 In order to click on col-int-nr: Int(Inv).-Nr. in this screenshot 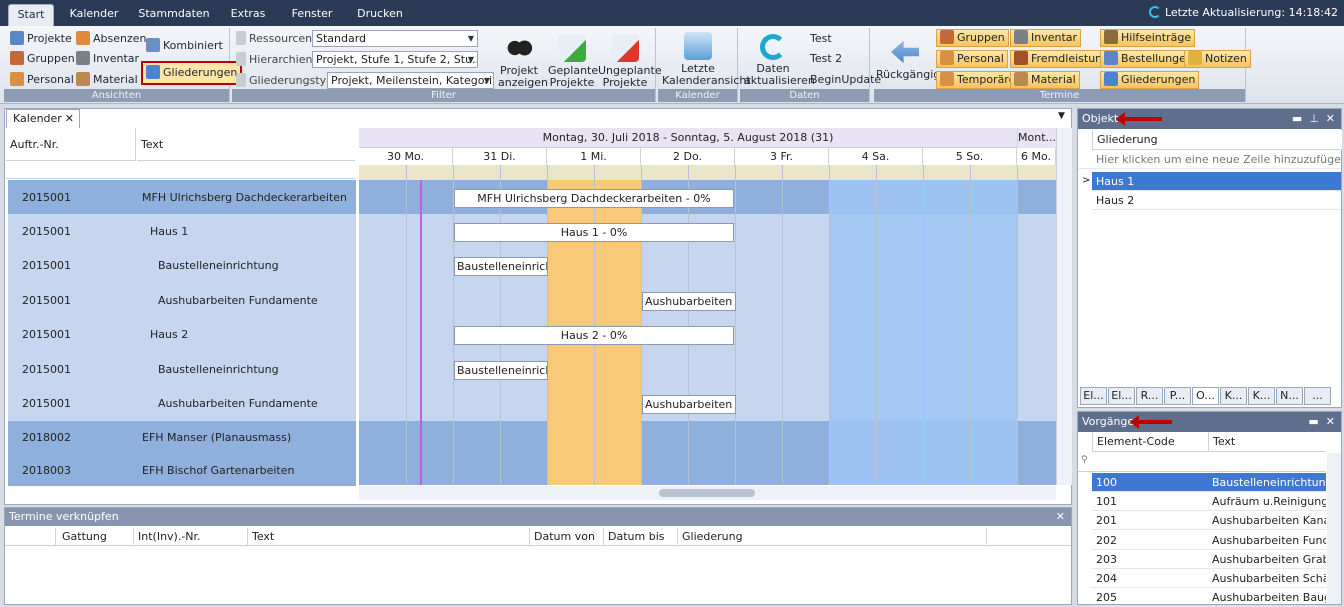, I will do `click(190, 537)`.